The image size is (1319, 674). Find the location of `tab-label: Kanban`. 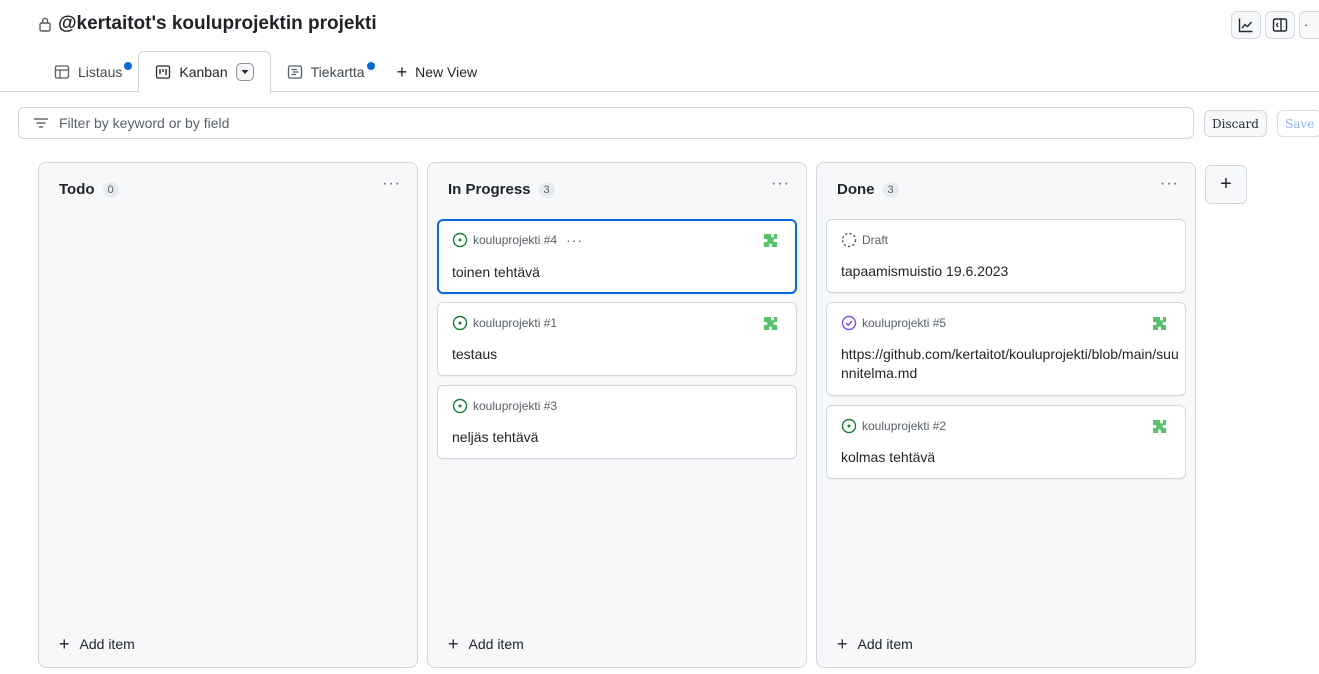

tab-label: Kanban is located at coordinates (203, 72).